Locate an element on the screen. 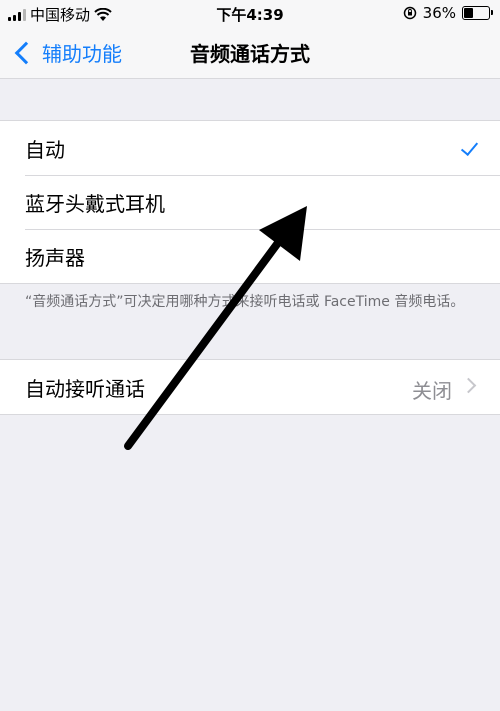 This screenshot has height=711, width=500. annotation-arrow-icon is located at coordinates (215, 328).